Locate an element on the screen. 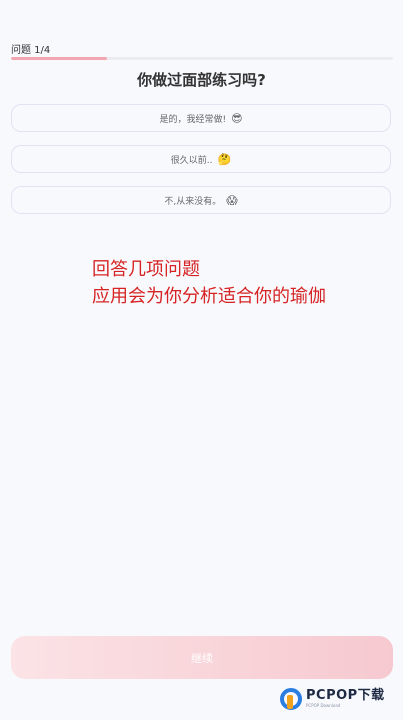 The height and width of the screenshot is (720, 403). option-label: 不,从来没有。 is located at coordinates (193, 201).